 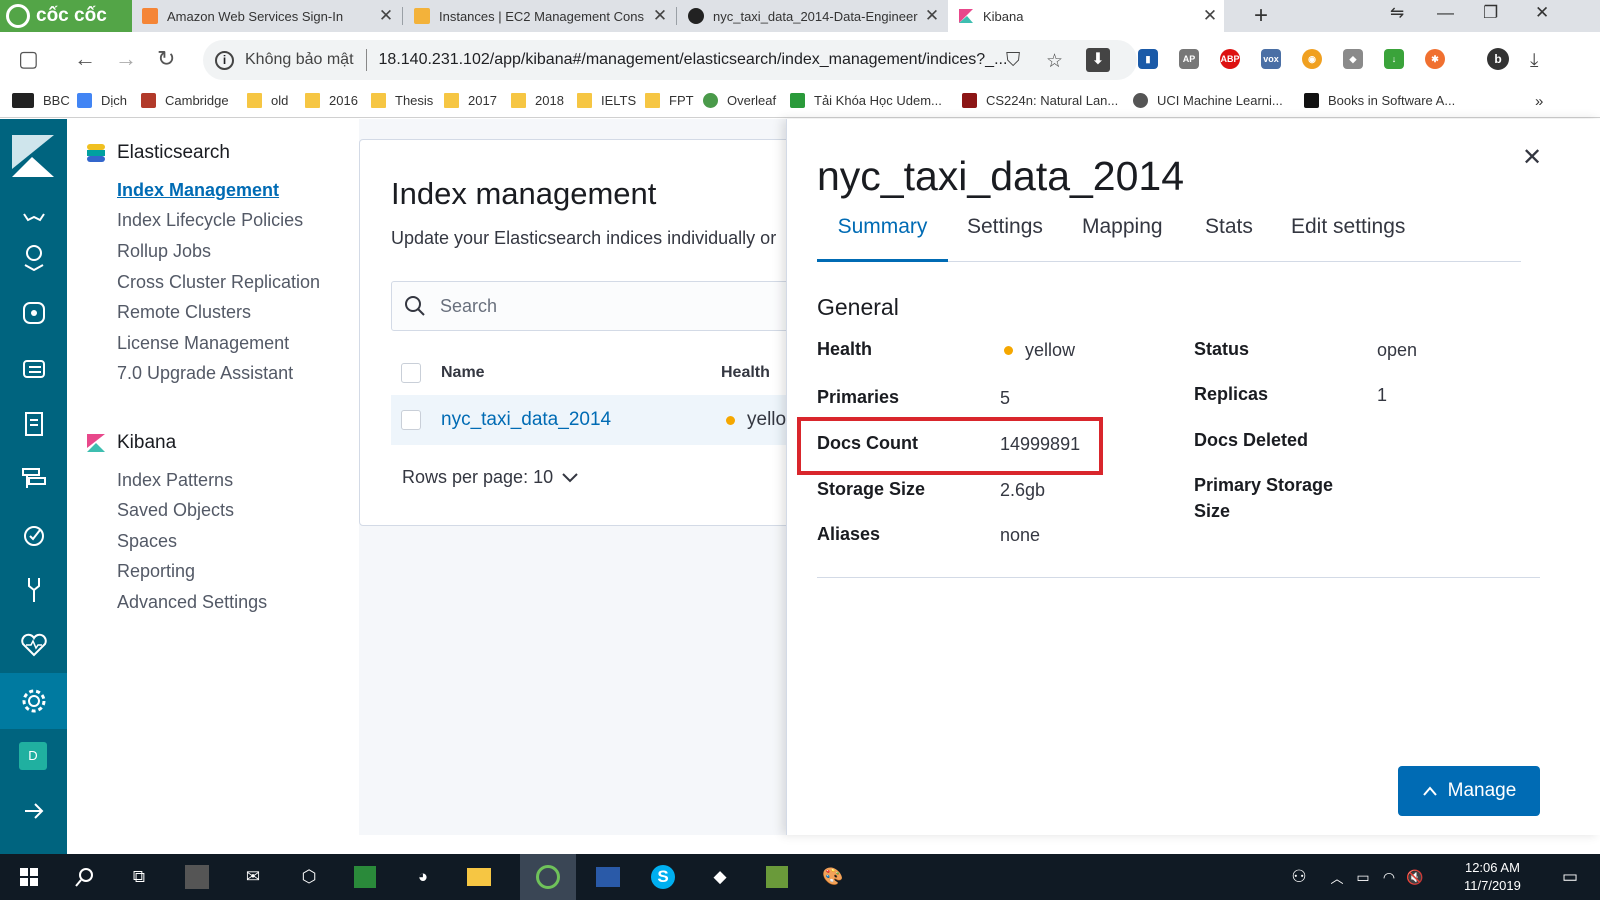 What do you see at coordinates (1098, 60) in the screenshot?
I see `download-page-icon: ⬇` at bounding box center [1098, 60].